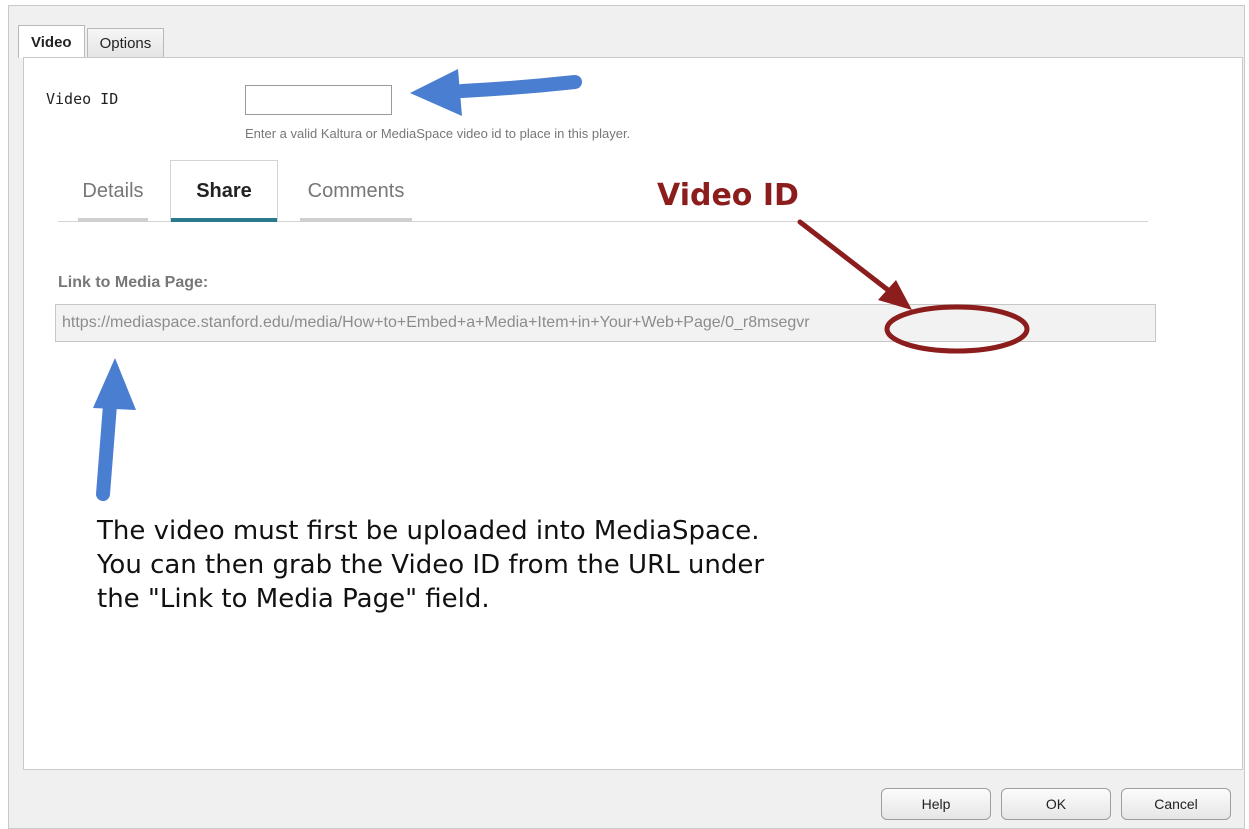 The image size is (1249, 829). I want to click on red-arrow-icon, so click(854, 264).